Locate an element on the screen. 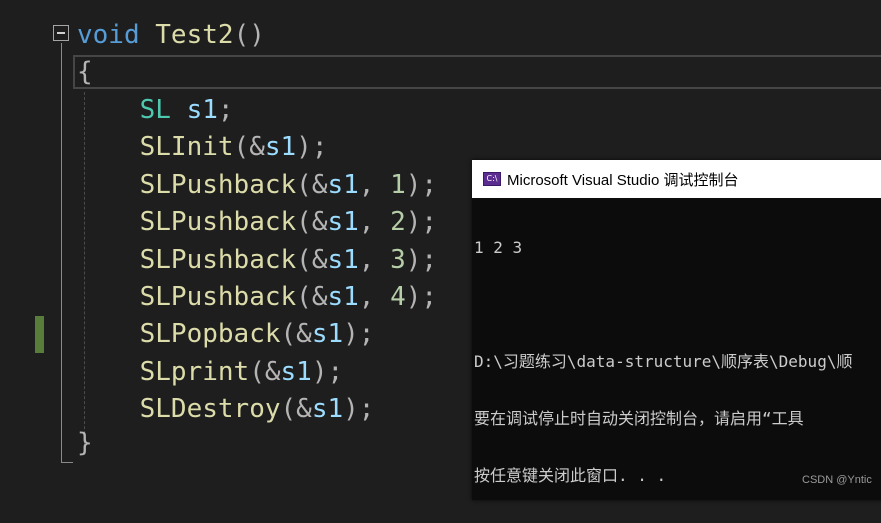  code-token: { is located at coordinates (85, 72).